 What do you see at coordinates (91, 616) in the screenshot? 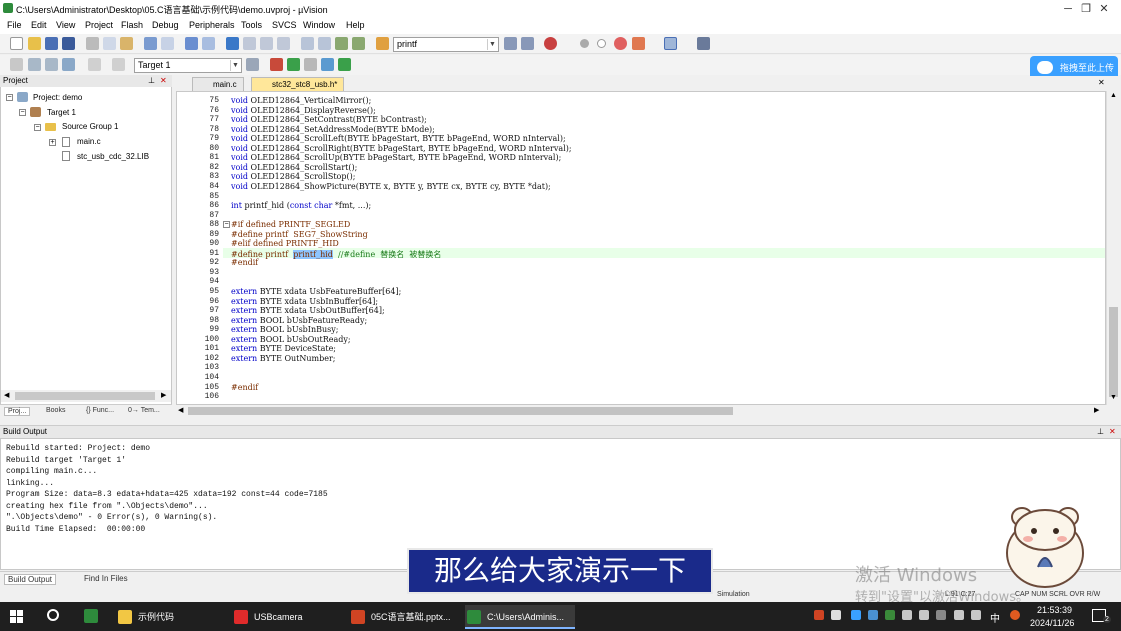
I see `uvision-taskbar-icon` at bounding box center [91, 616].